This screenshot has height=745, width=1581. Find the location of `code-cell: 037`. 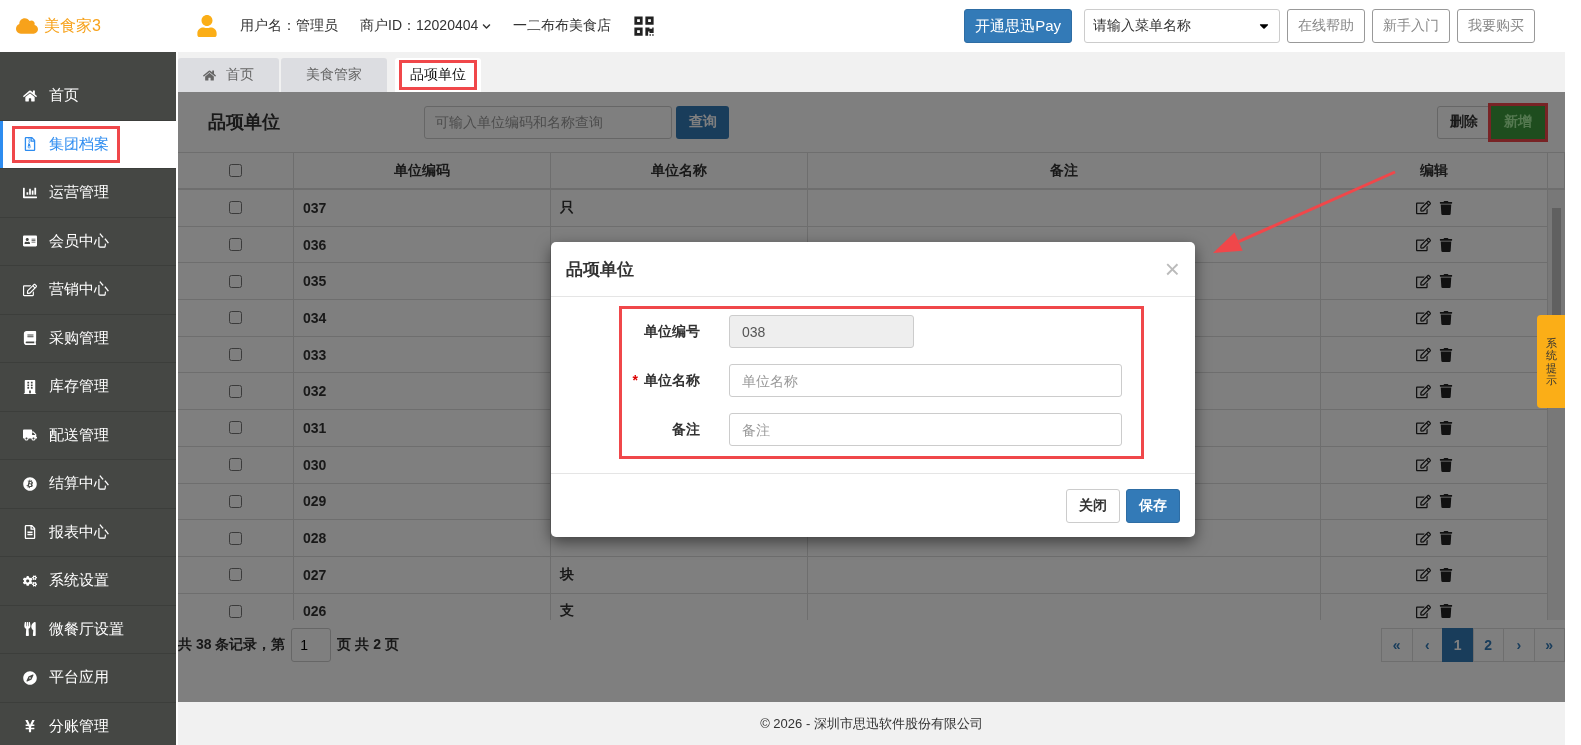

code-cell: 037 is located at coordinates (315, 207).